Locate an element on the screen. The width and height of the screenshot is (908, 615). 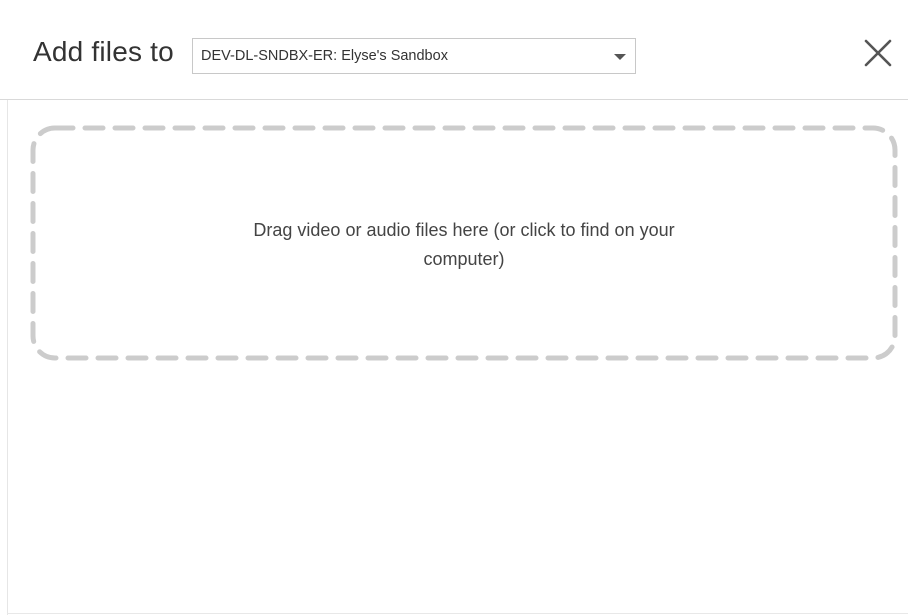
project-select: DEV-DL-SNDBX-ER: Elyse's Sandbox is located at coordinates (414, 56).